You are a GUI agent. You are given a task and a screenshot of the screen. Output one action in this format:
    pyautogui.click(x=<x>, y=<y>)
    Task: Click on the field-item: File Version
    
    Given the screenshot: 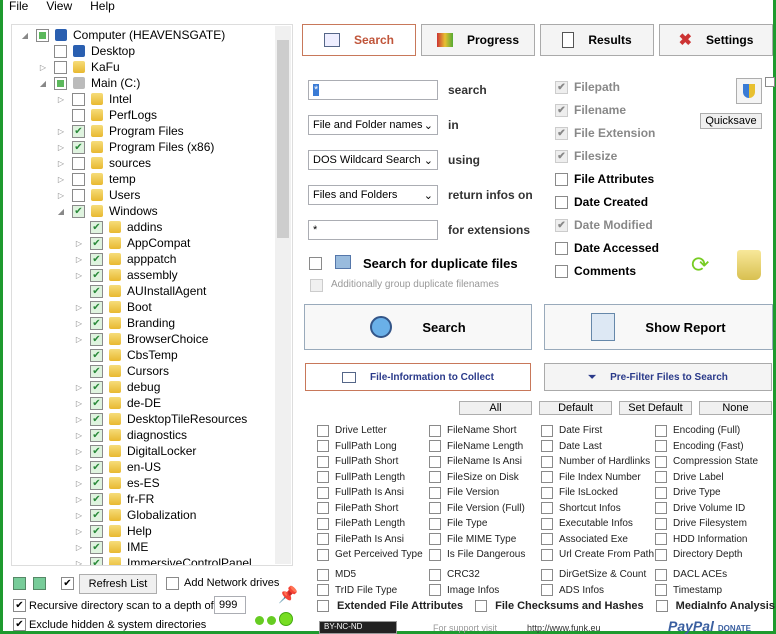 What is the action you would take?
    pyautogui.click(x=485, y=492)
    